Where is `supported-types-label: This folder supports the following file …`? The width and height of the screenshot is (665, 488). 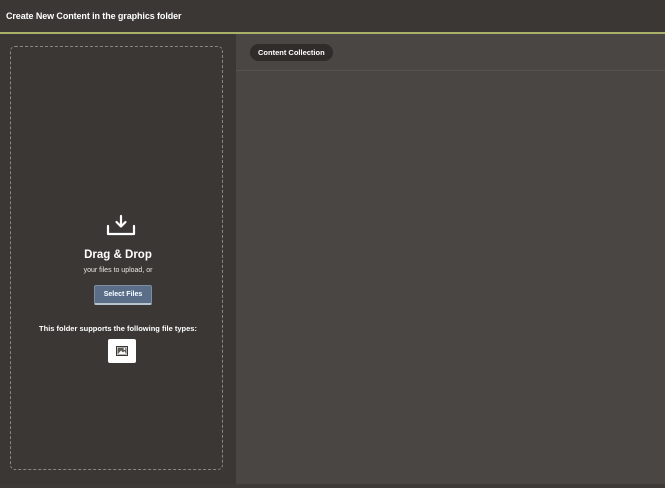
supported-types-label: This folder supports the following file … is located at coordinates (118, 328).